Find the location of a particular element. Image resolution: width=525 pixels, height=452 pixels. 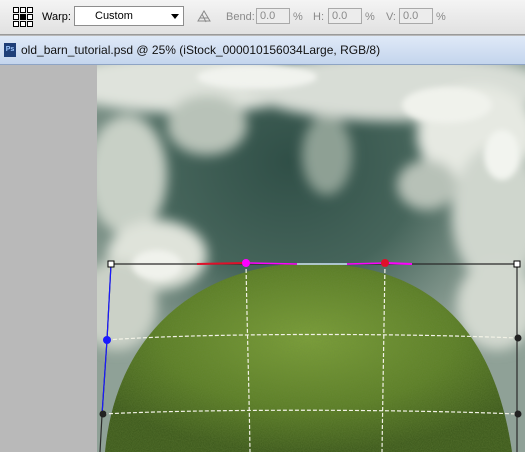

warp-point-right-upper is located at coordinates (518, 338).